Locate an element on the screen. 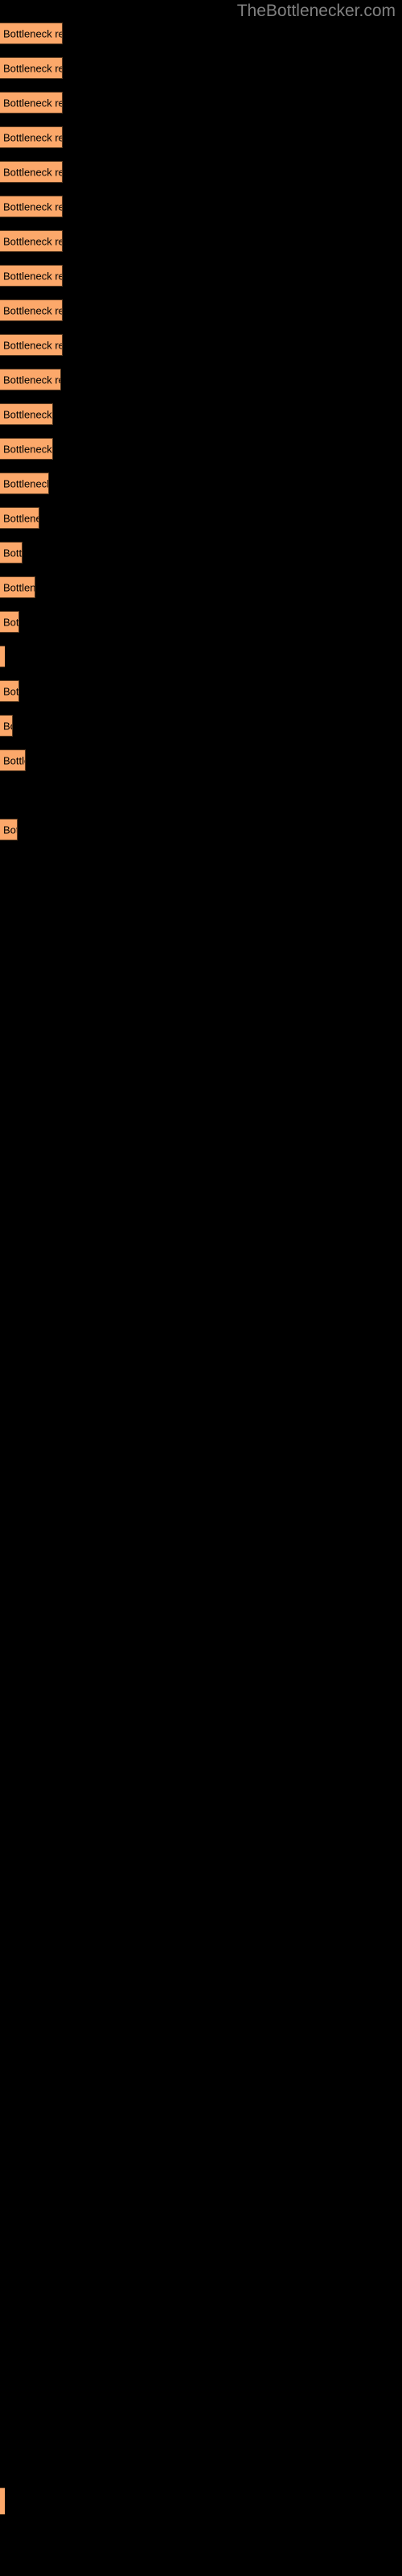  bar-3: Bottleneck result is located at coordinates (31, 103).